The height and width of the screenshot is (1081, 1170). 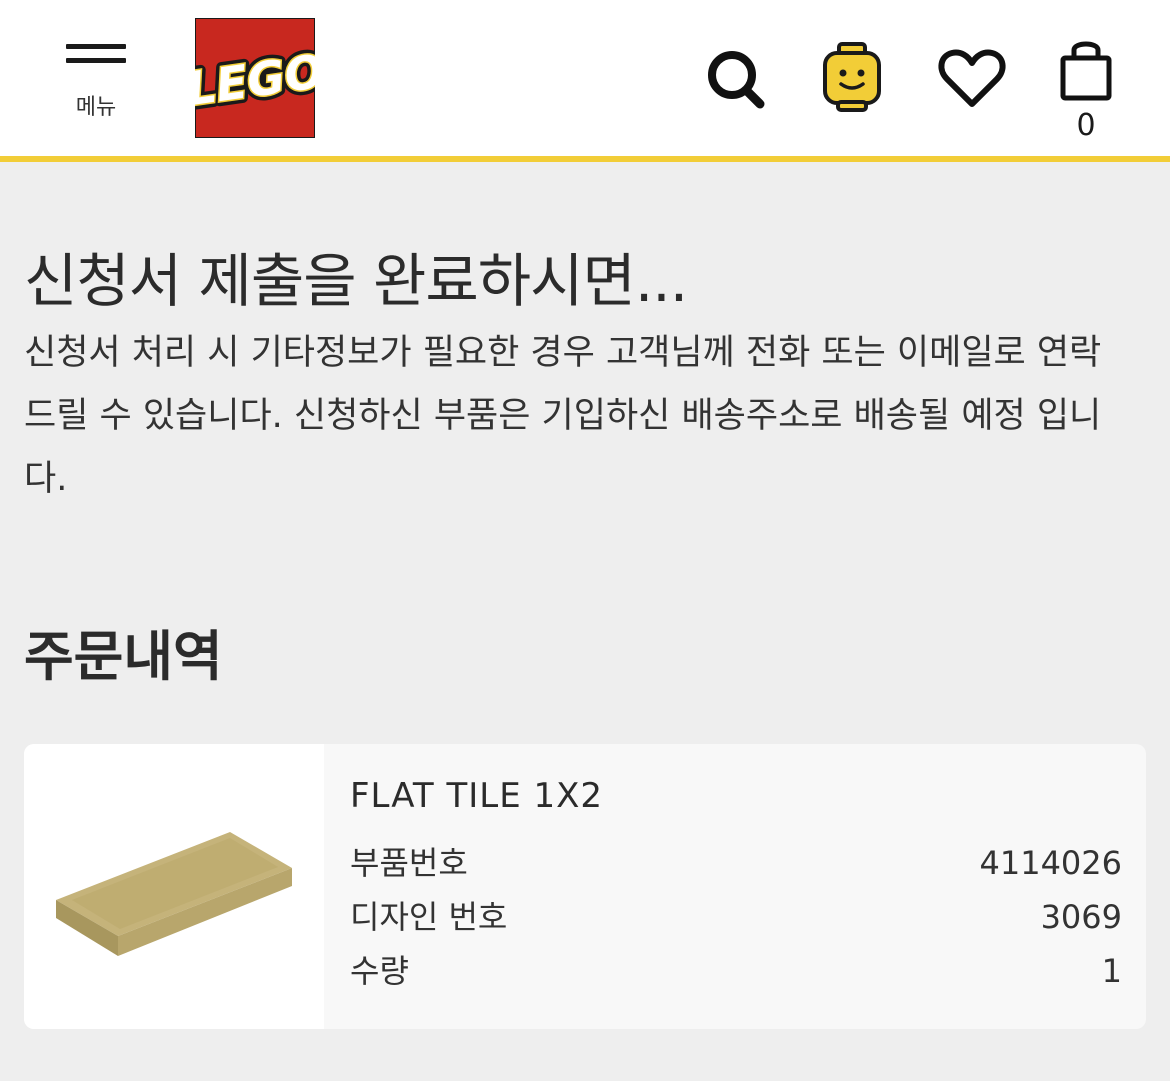 What do you see at coordinates (1086, 125) in the screenshot?
I see `cart-count: 0` at bounding box center [1086, 125].